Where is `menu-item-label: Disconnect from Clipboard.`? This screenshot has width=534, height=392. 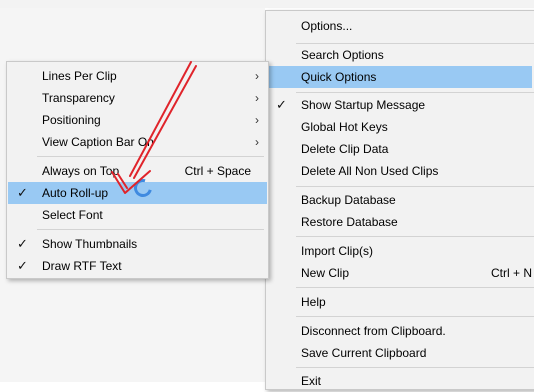 menu-item-label: Disconnect from Clipboard. is located at coordinates (373, 331).